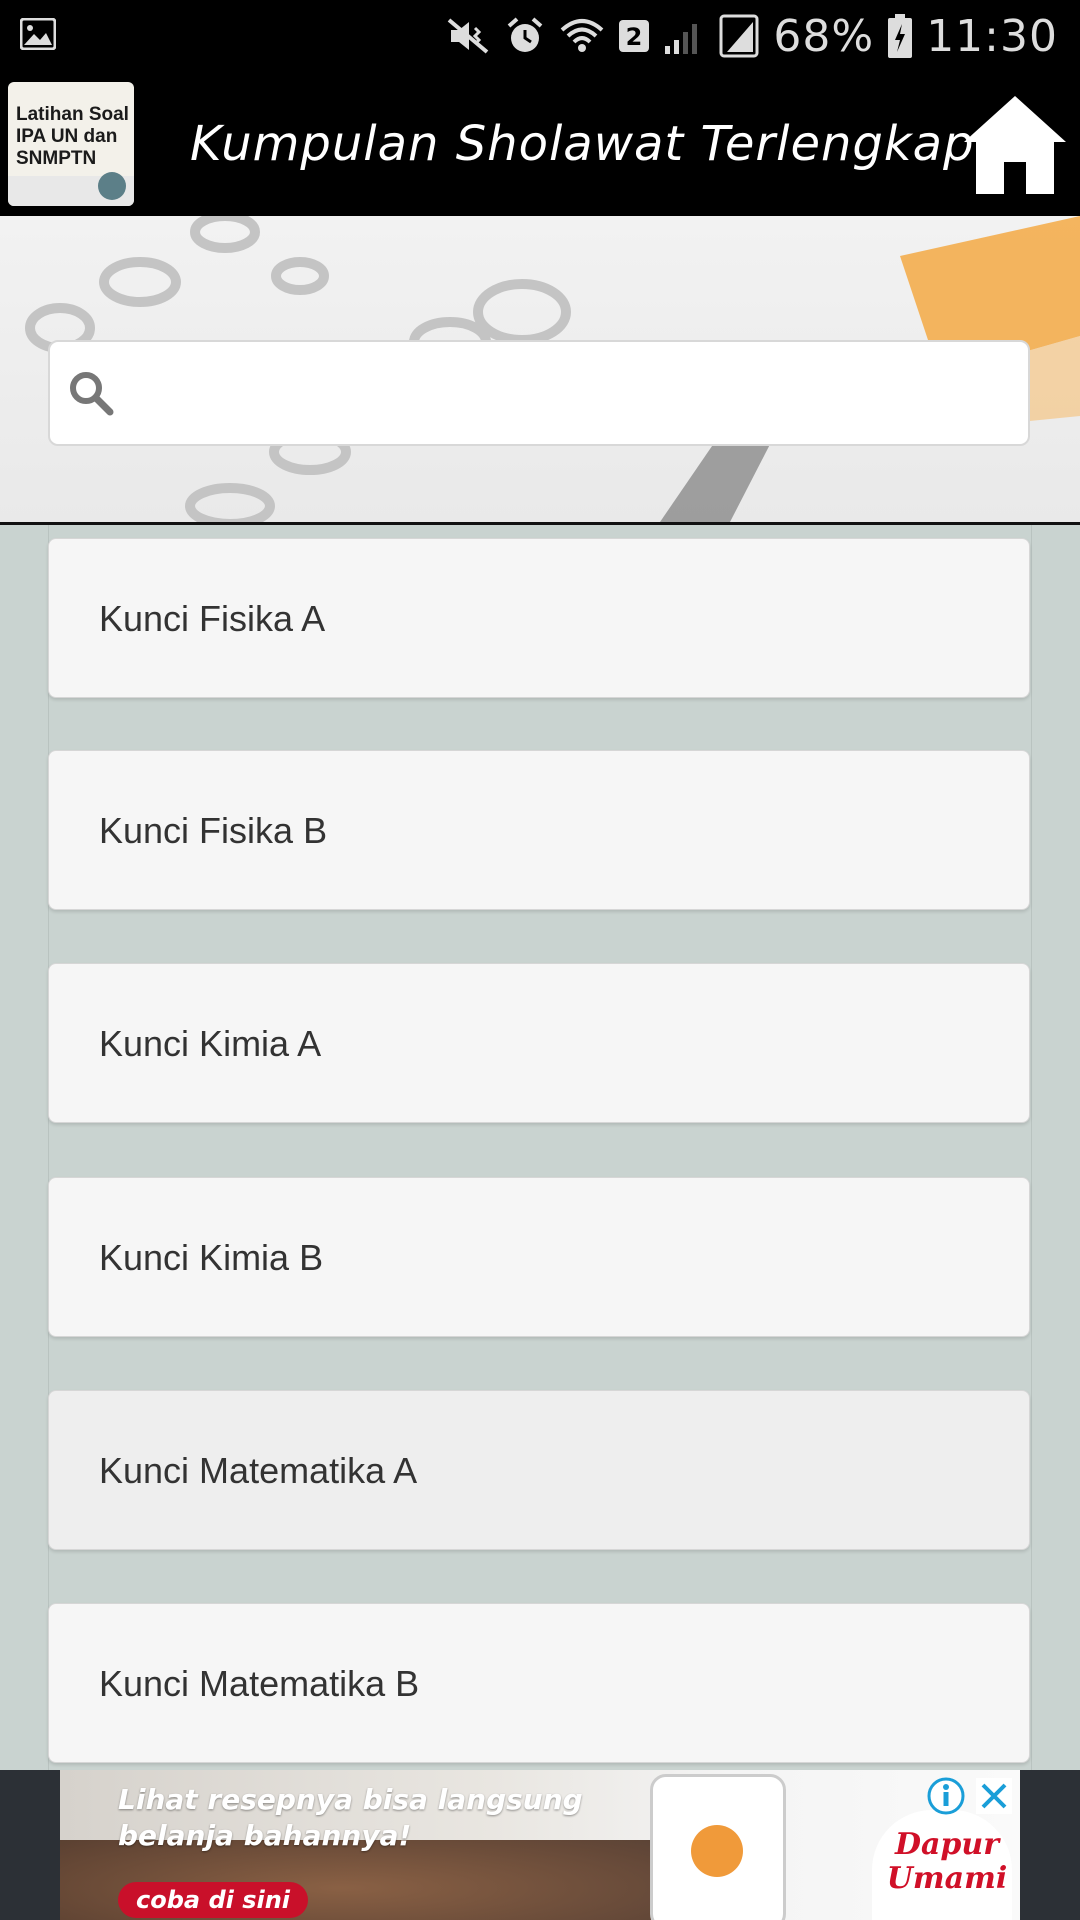 This screenshot has height=1920, width=1080. I want to click on list-item-label: Kunci Kimia B, so click(211, 1257).